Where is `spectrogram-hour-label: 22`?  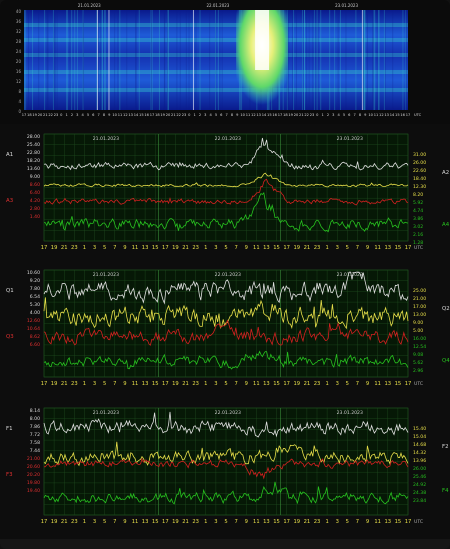
spectrogram-hour-label: 22 is located at coordinates (50, 115).